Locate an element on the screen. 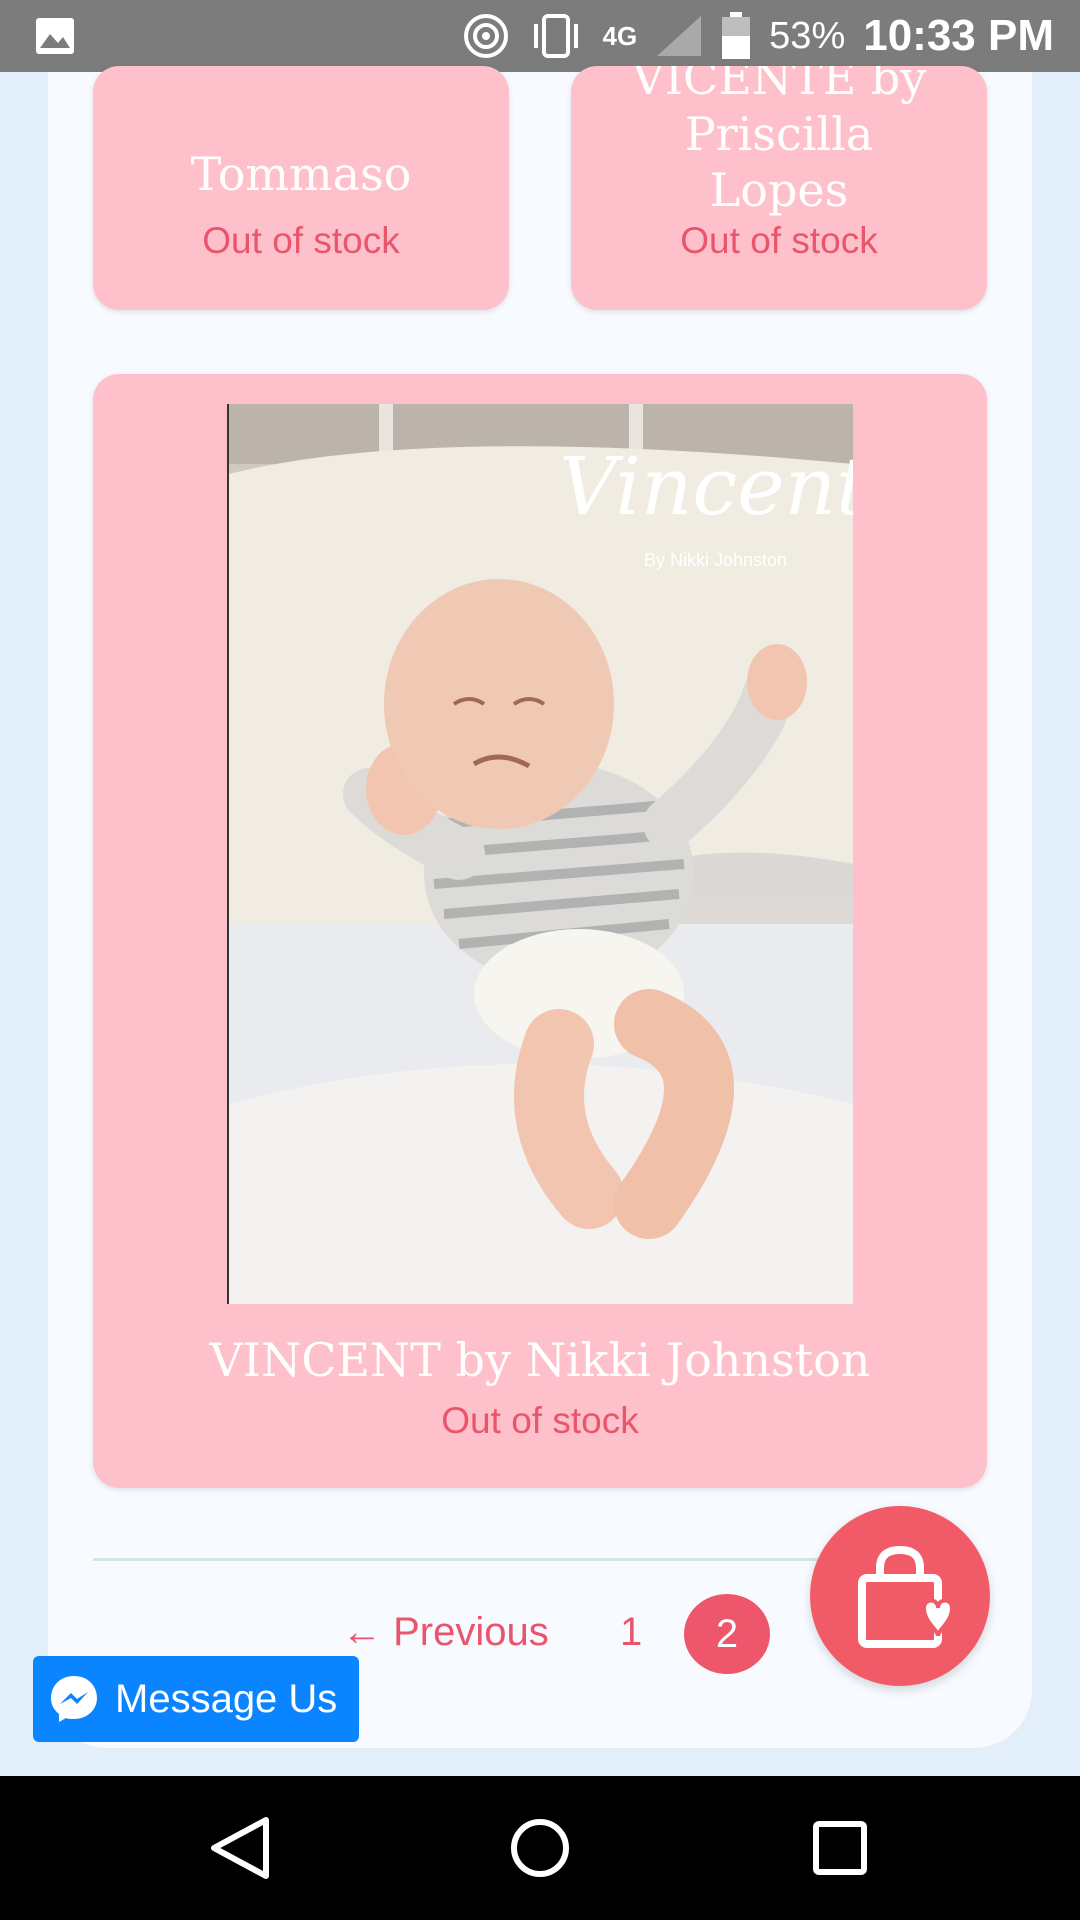  image-overlay-script: Vincent is located at coordinates (706, 486).